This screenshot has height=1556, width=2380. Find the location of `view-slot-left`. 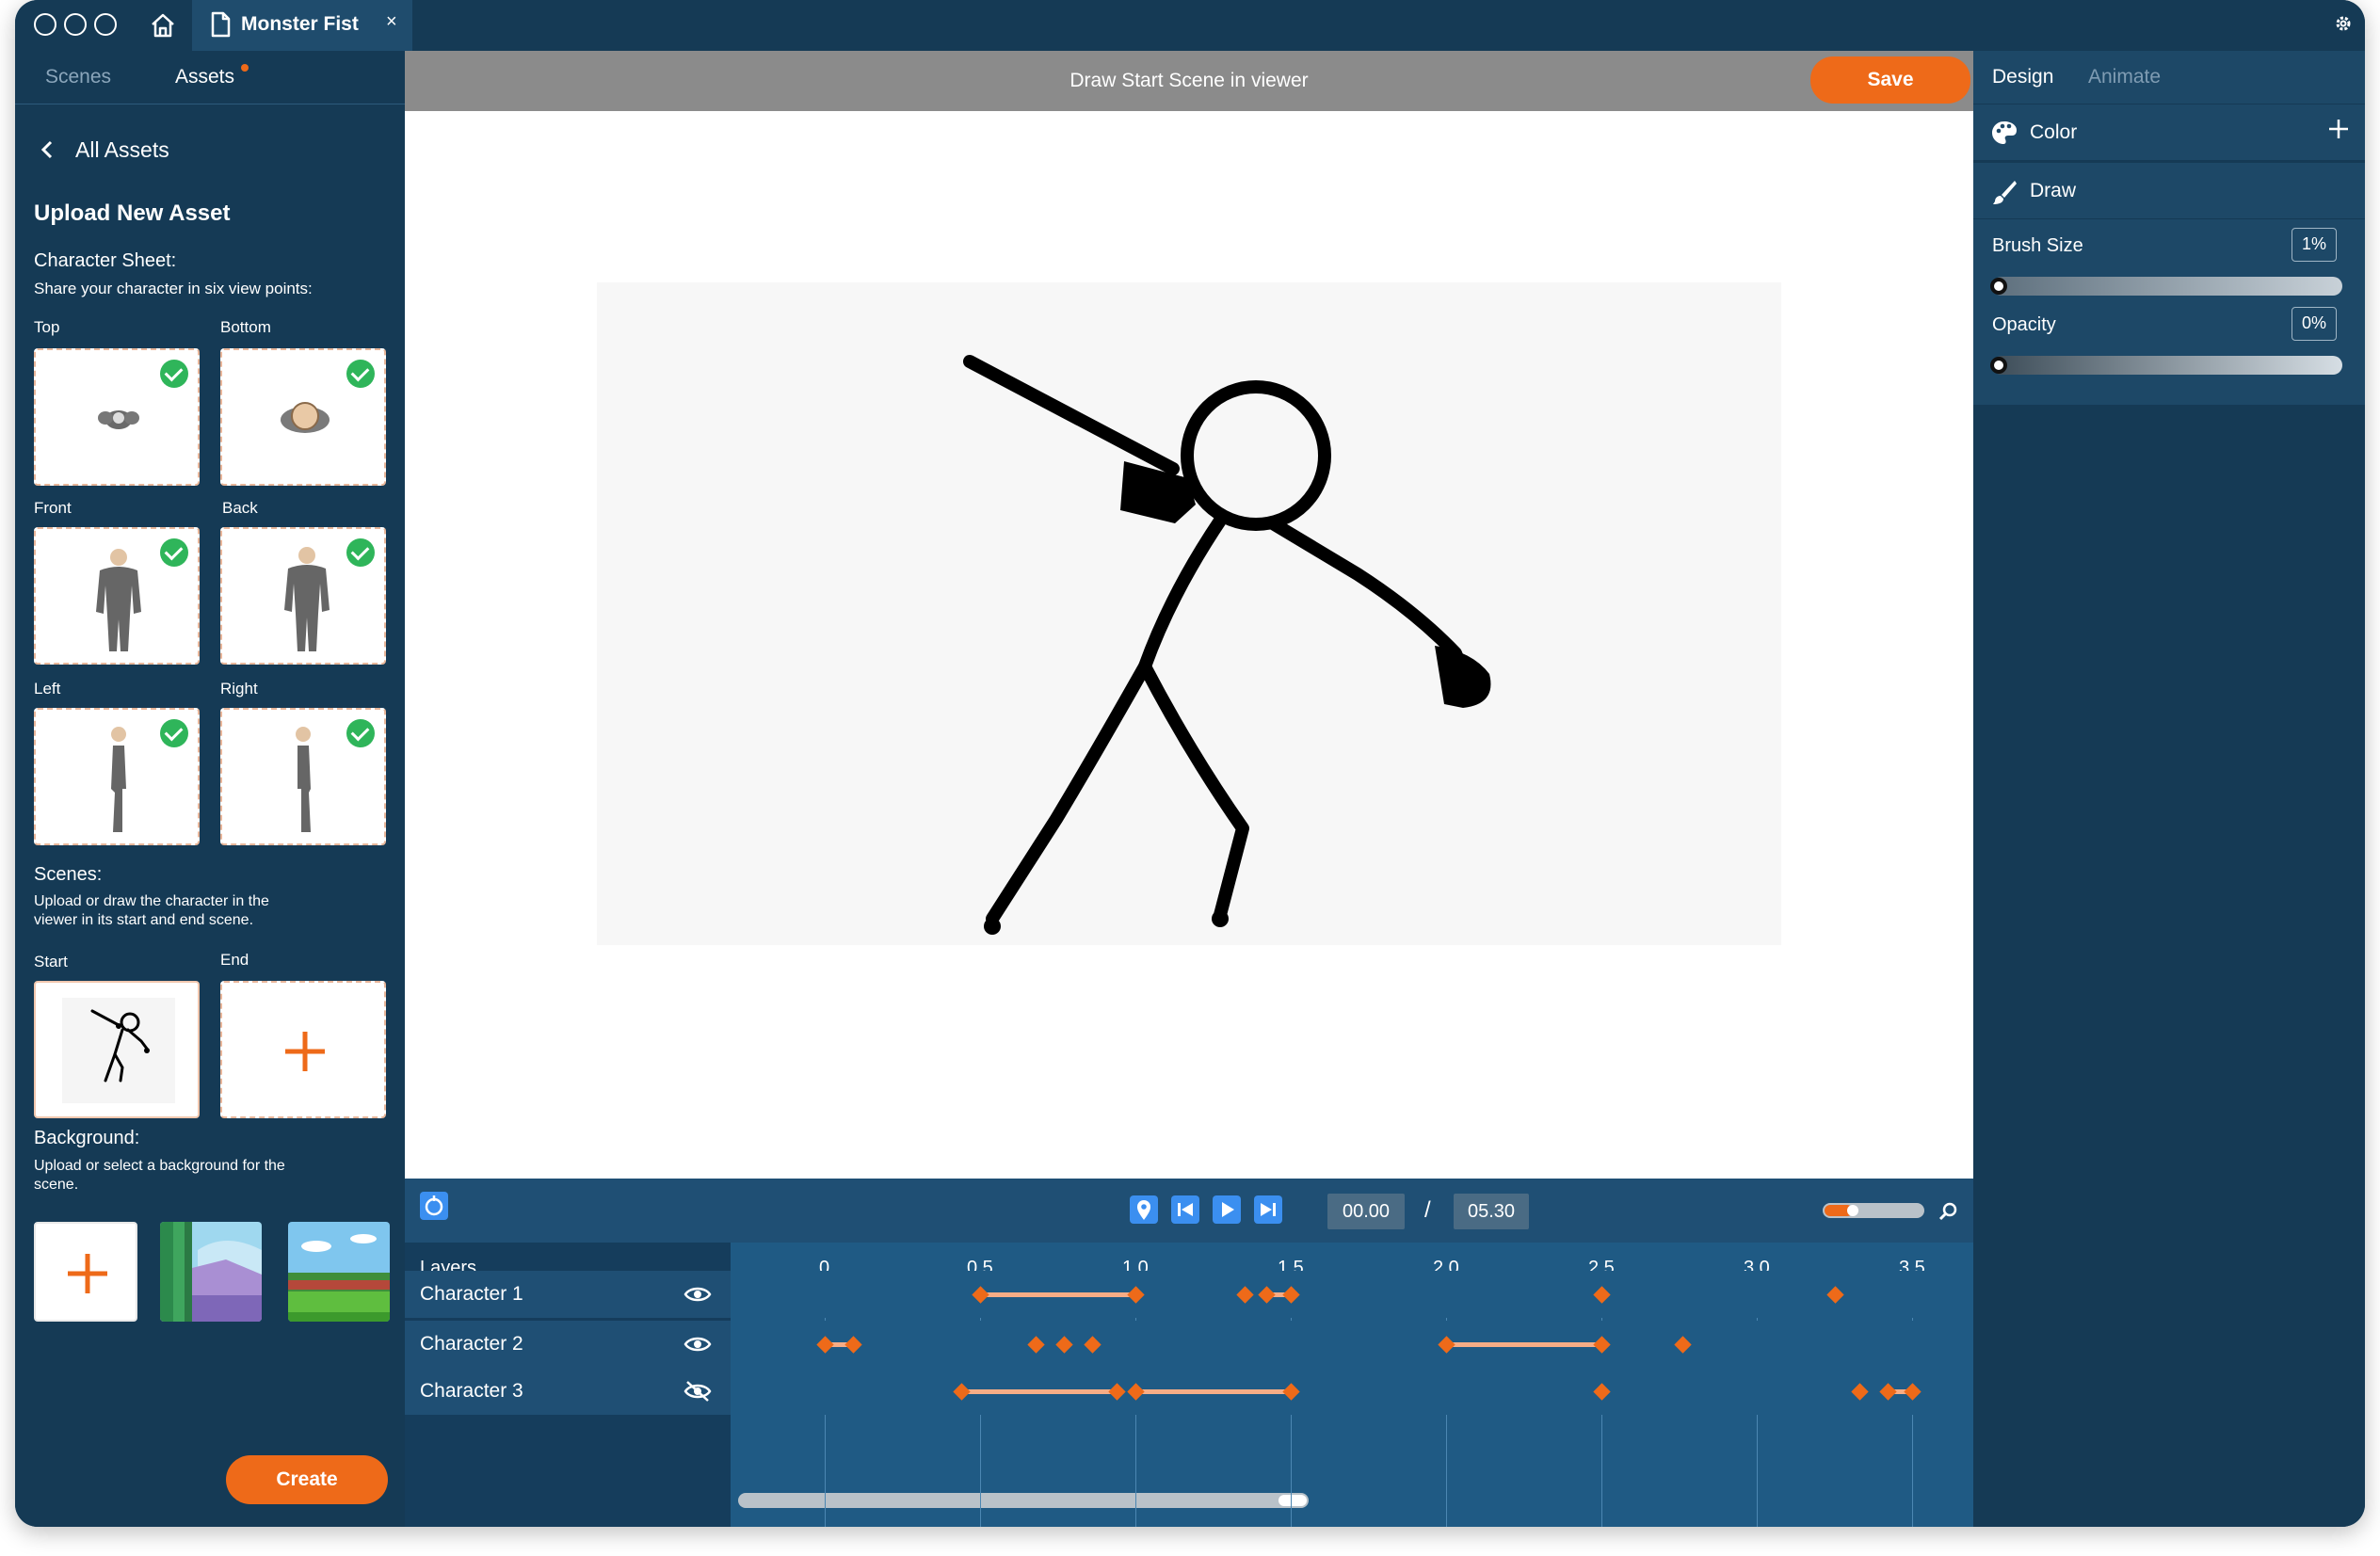

view-slot-left is located at coordinates (117, 776).